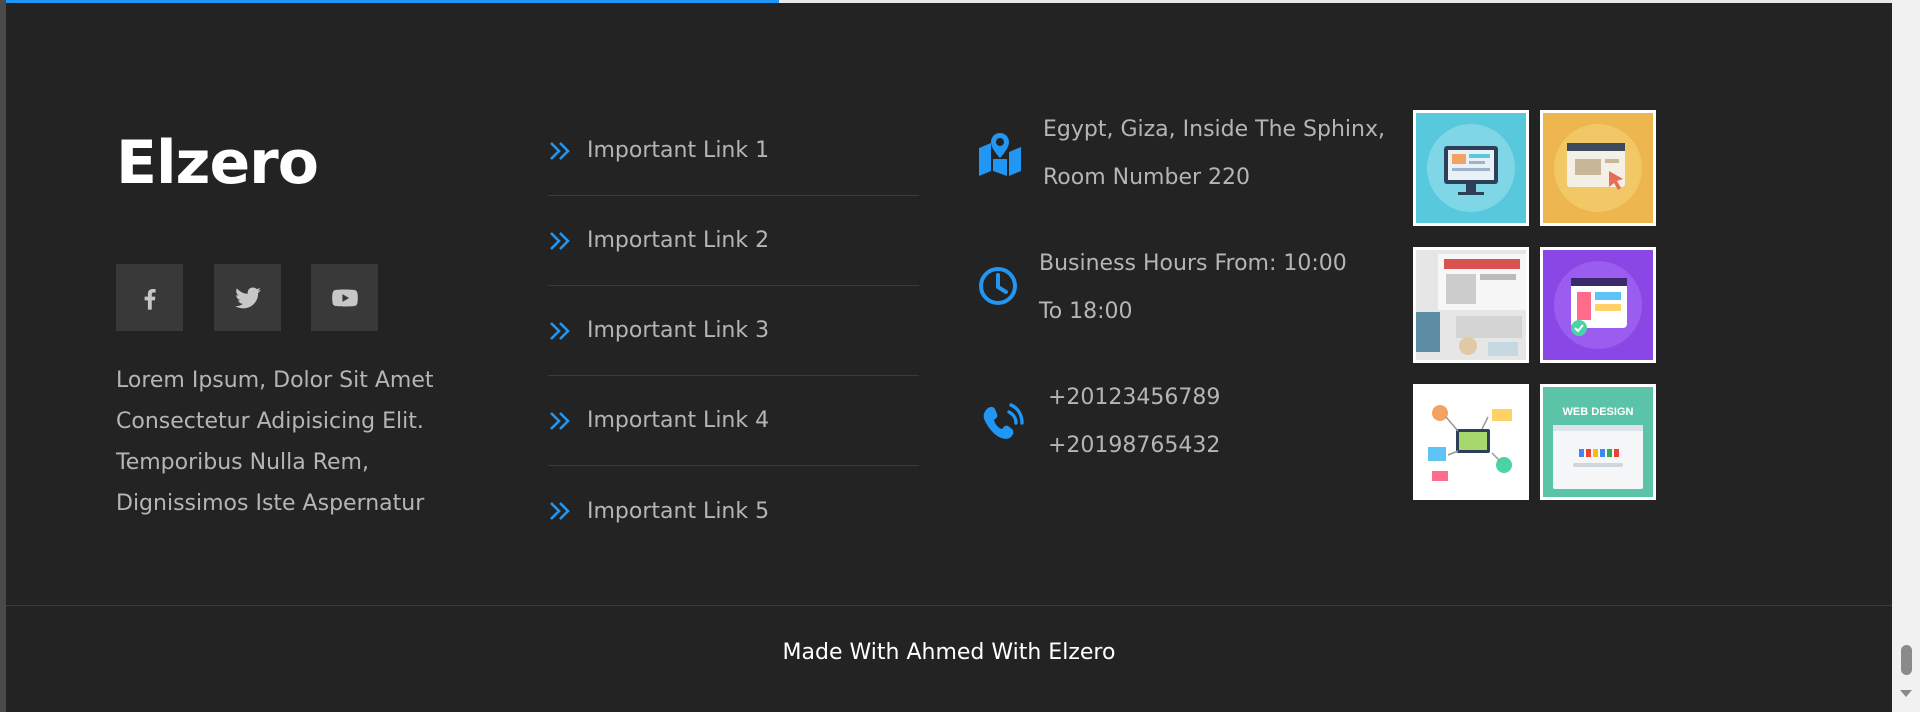 This screenshot has height=712, width=1920. Describe the element at coordinates (1134, 446) in the screenshot. I see `phone-number-2: +20198765432` at that location.